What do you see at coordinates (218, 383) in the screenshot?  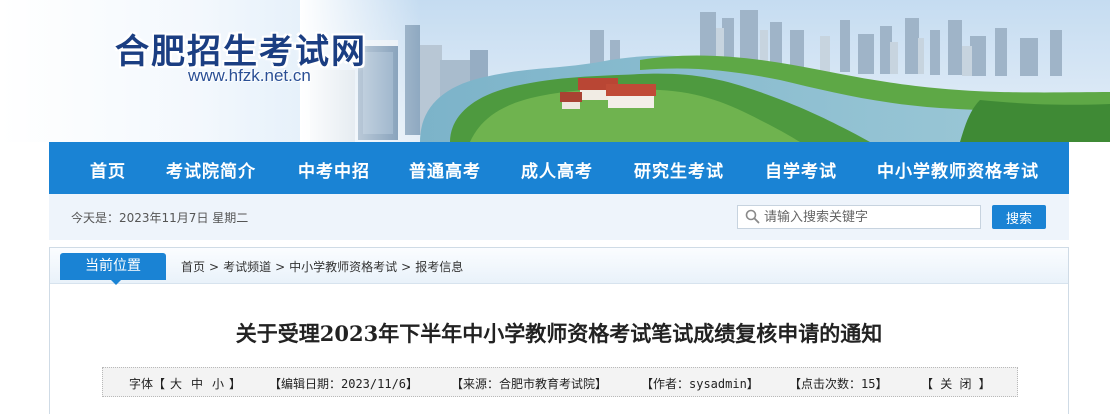 I see `font-size-small-link: 小` at bounding box center [218, 383].